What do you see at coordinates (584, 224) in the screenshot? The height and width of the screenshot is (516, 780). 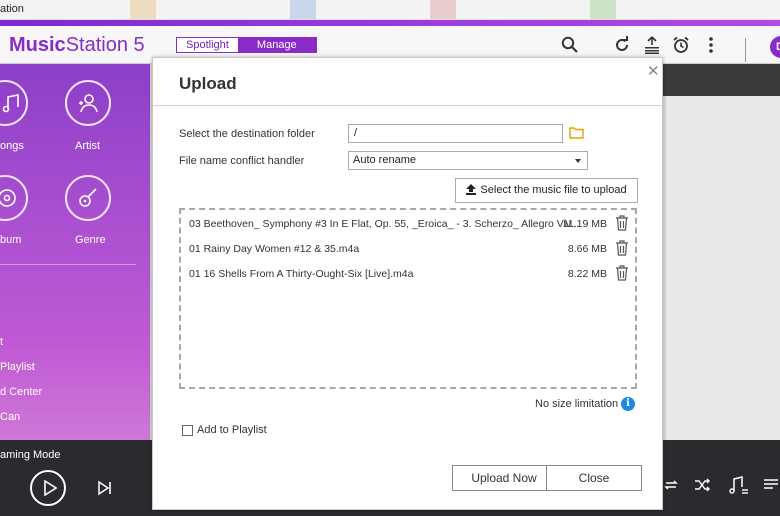 I see `file-size: 11.19 MB` at bounding box center [584, 224].